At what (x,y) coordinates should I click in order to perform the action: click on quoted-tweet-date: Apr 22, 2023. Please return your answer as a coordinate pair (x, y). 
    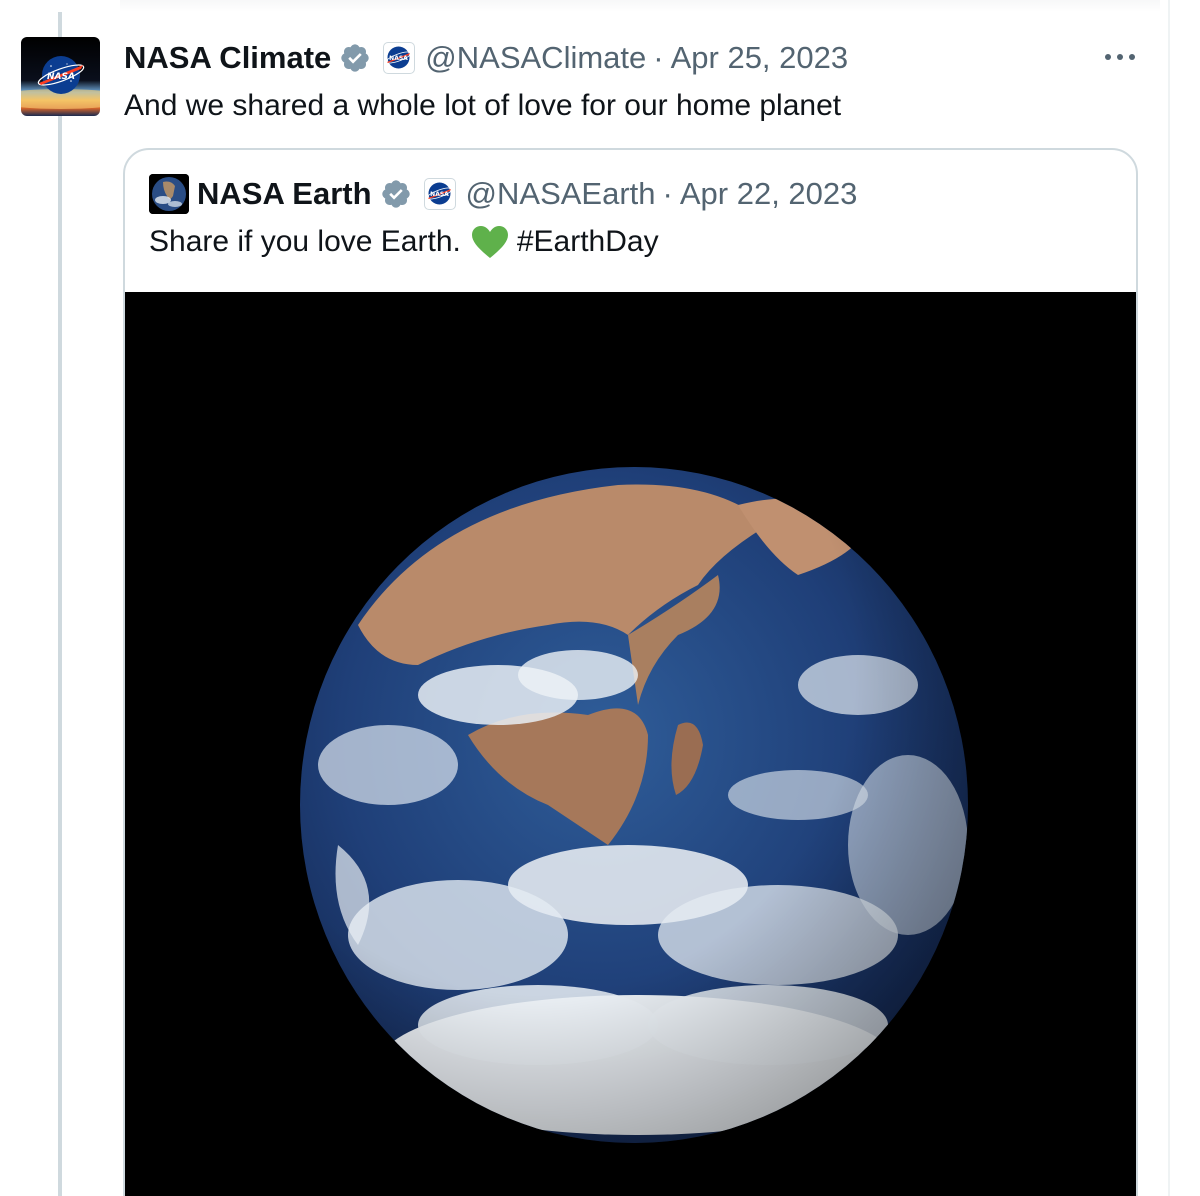
    Looking at the image, I should click on (769, 194).